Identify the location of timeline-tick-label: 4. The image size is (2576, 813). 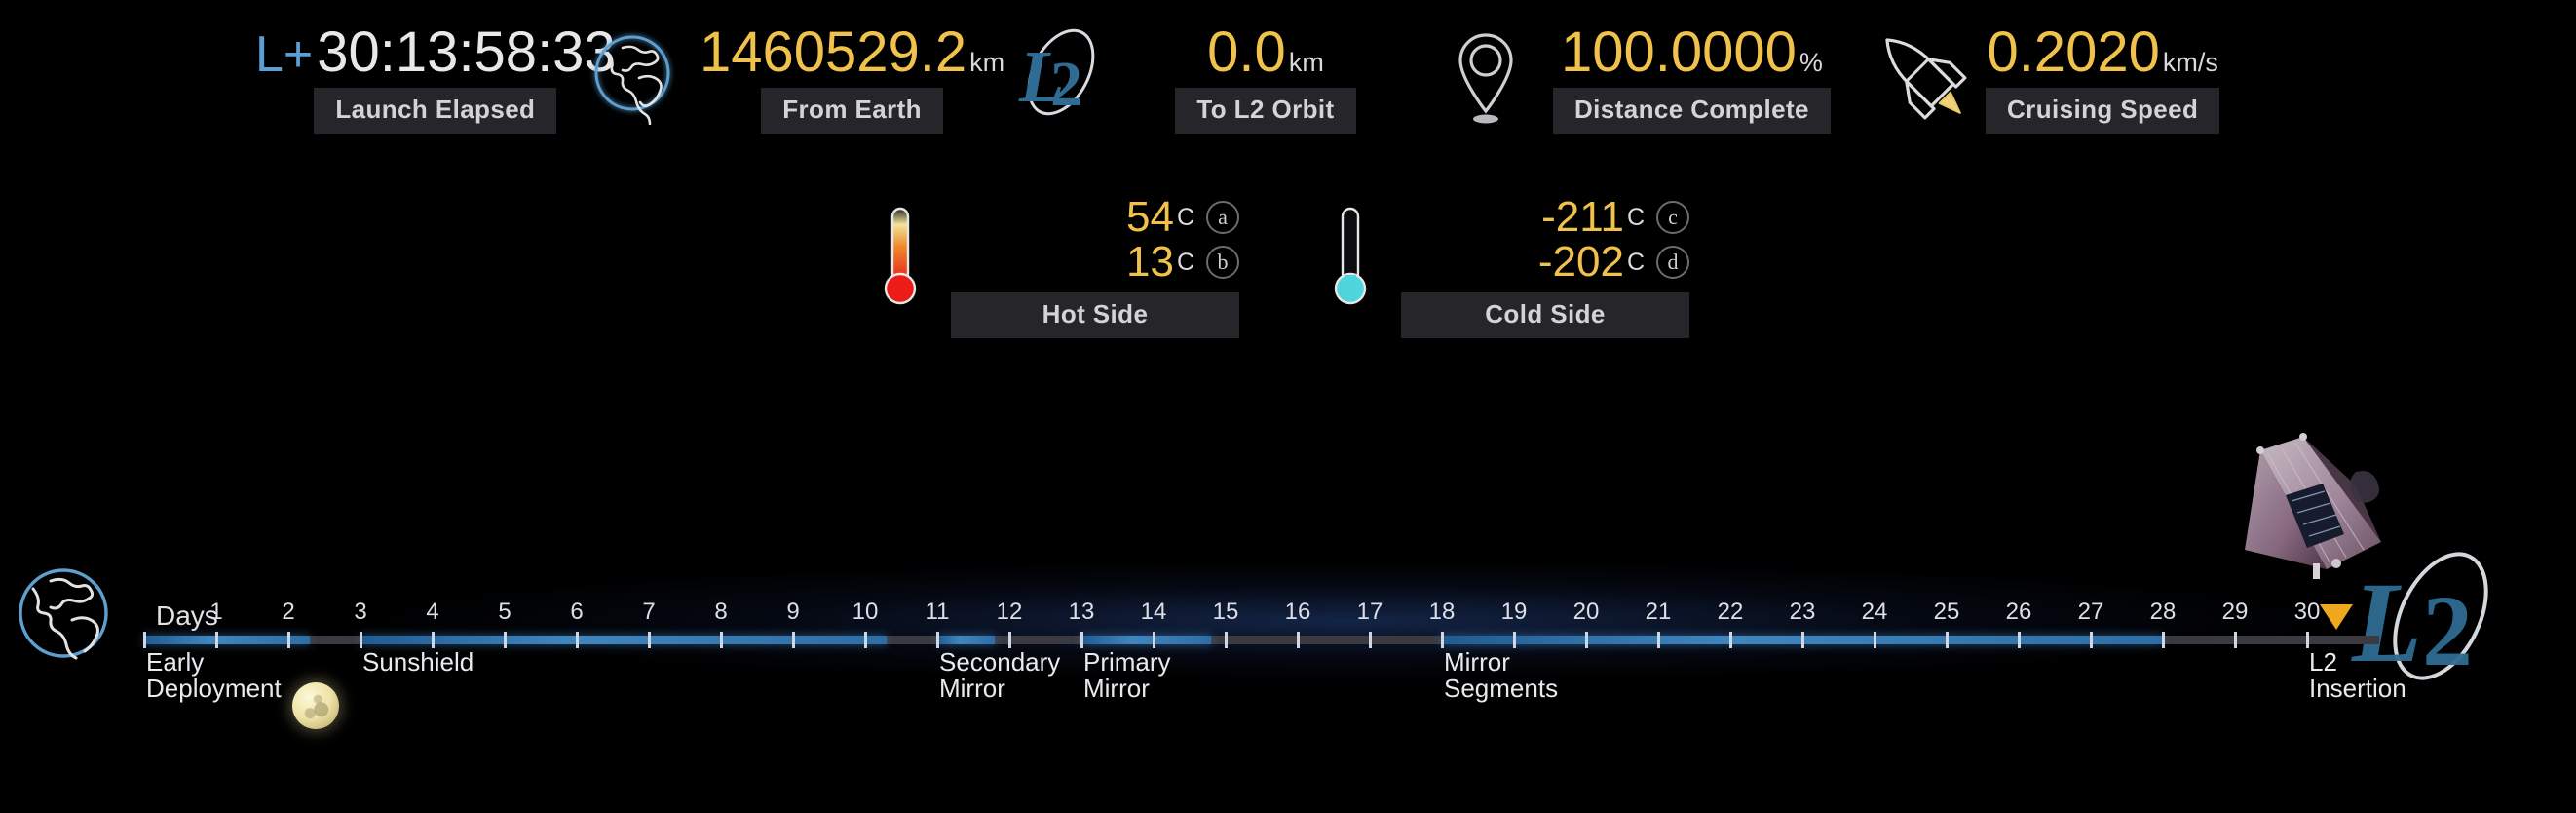
(432, 612).